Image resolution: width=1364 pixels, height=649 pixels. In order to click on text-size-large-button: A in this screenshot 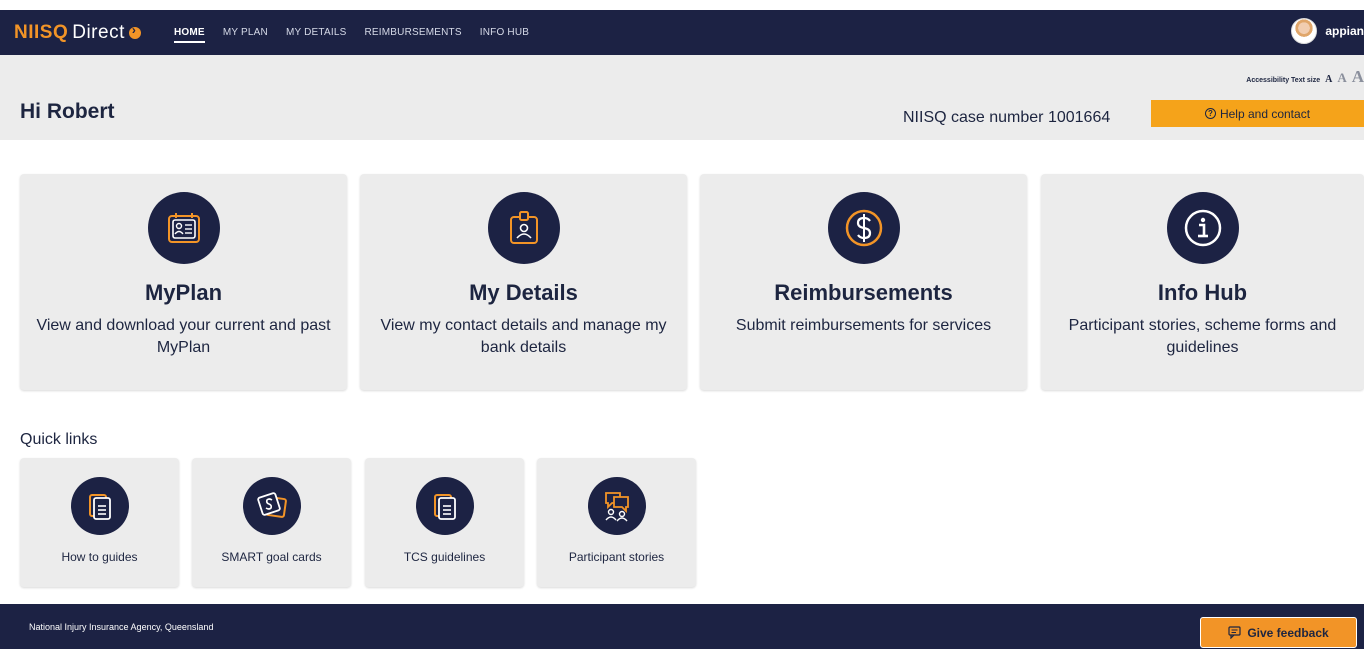, I will do `click(1358, 77)`.